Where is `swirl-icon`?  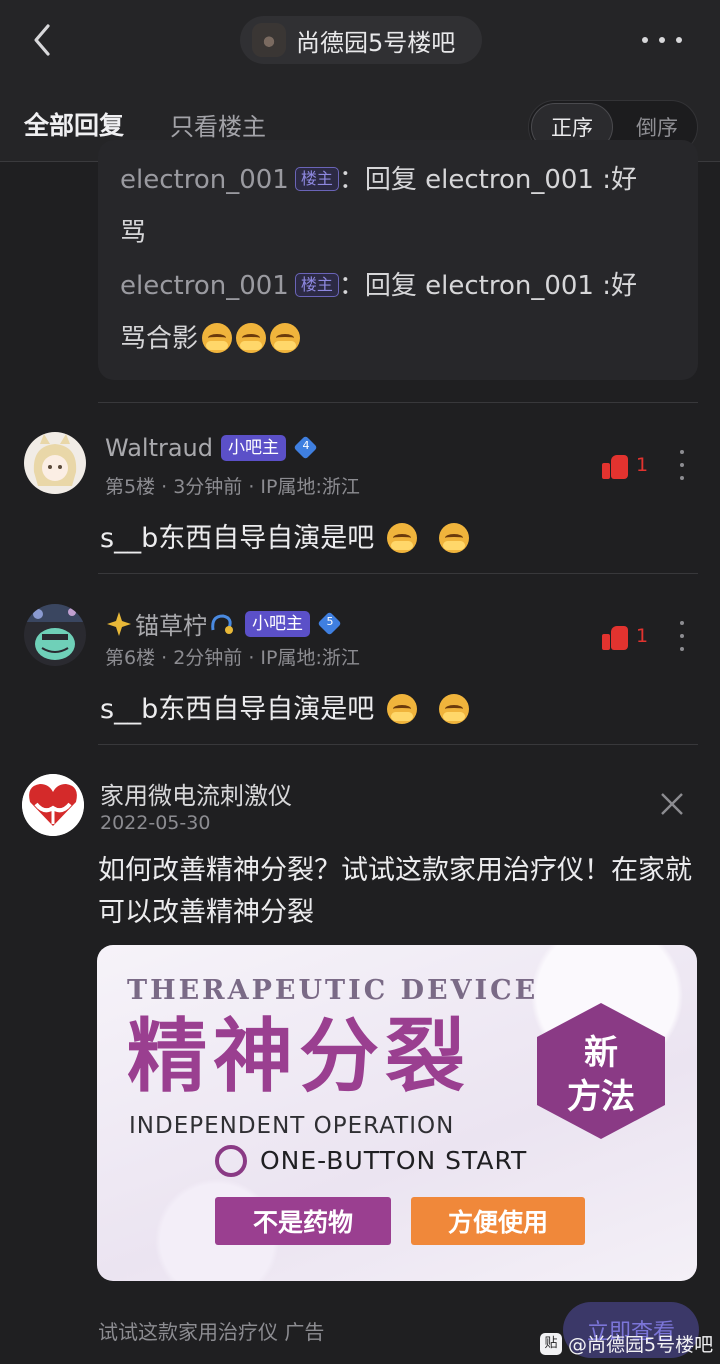 swirl-icon is located at coordinates (222, 623).